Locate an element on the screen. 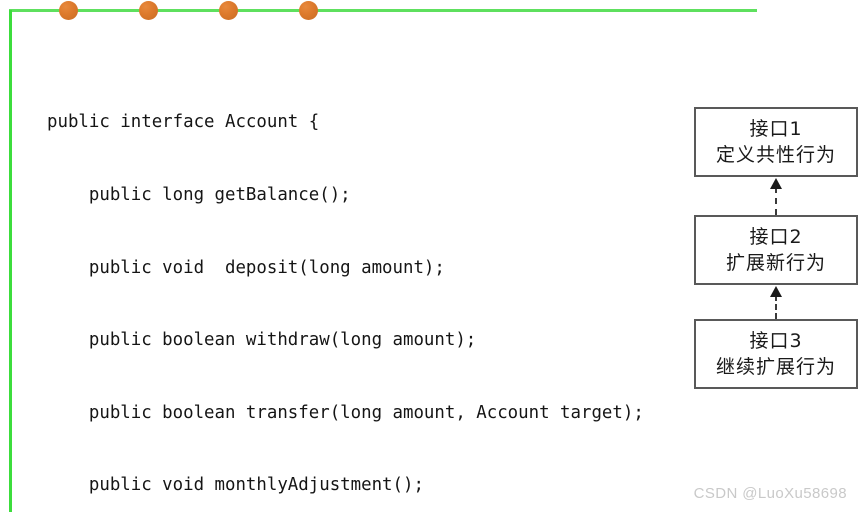  arrow-box3-to-box2 is located at coordinates (776, 303).